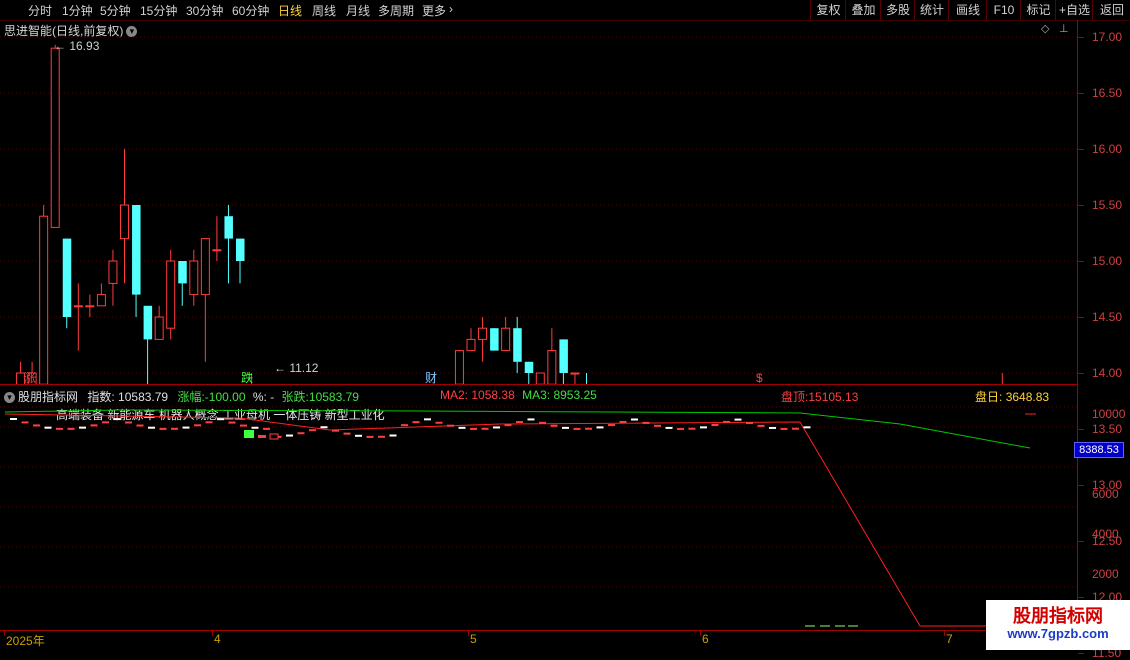 This screenshot has width=1130, height=660. What do you see at coordinates (1027, 397) in the screenshot?
I see `day-value: 3648.83` at bounding box center [1027, 397].